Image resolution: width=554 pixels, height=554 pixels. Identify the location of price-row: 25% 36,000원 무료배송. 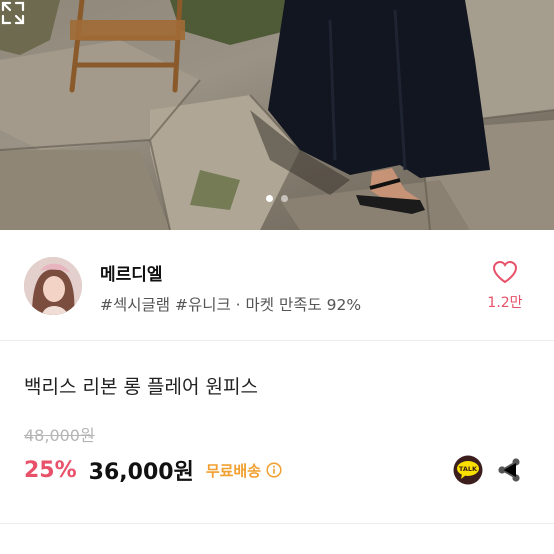
(153, 470).